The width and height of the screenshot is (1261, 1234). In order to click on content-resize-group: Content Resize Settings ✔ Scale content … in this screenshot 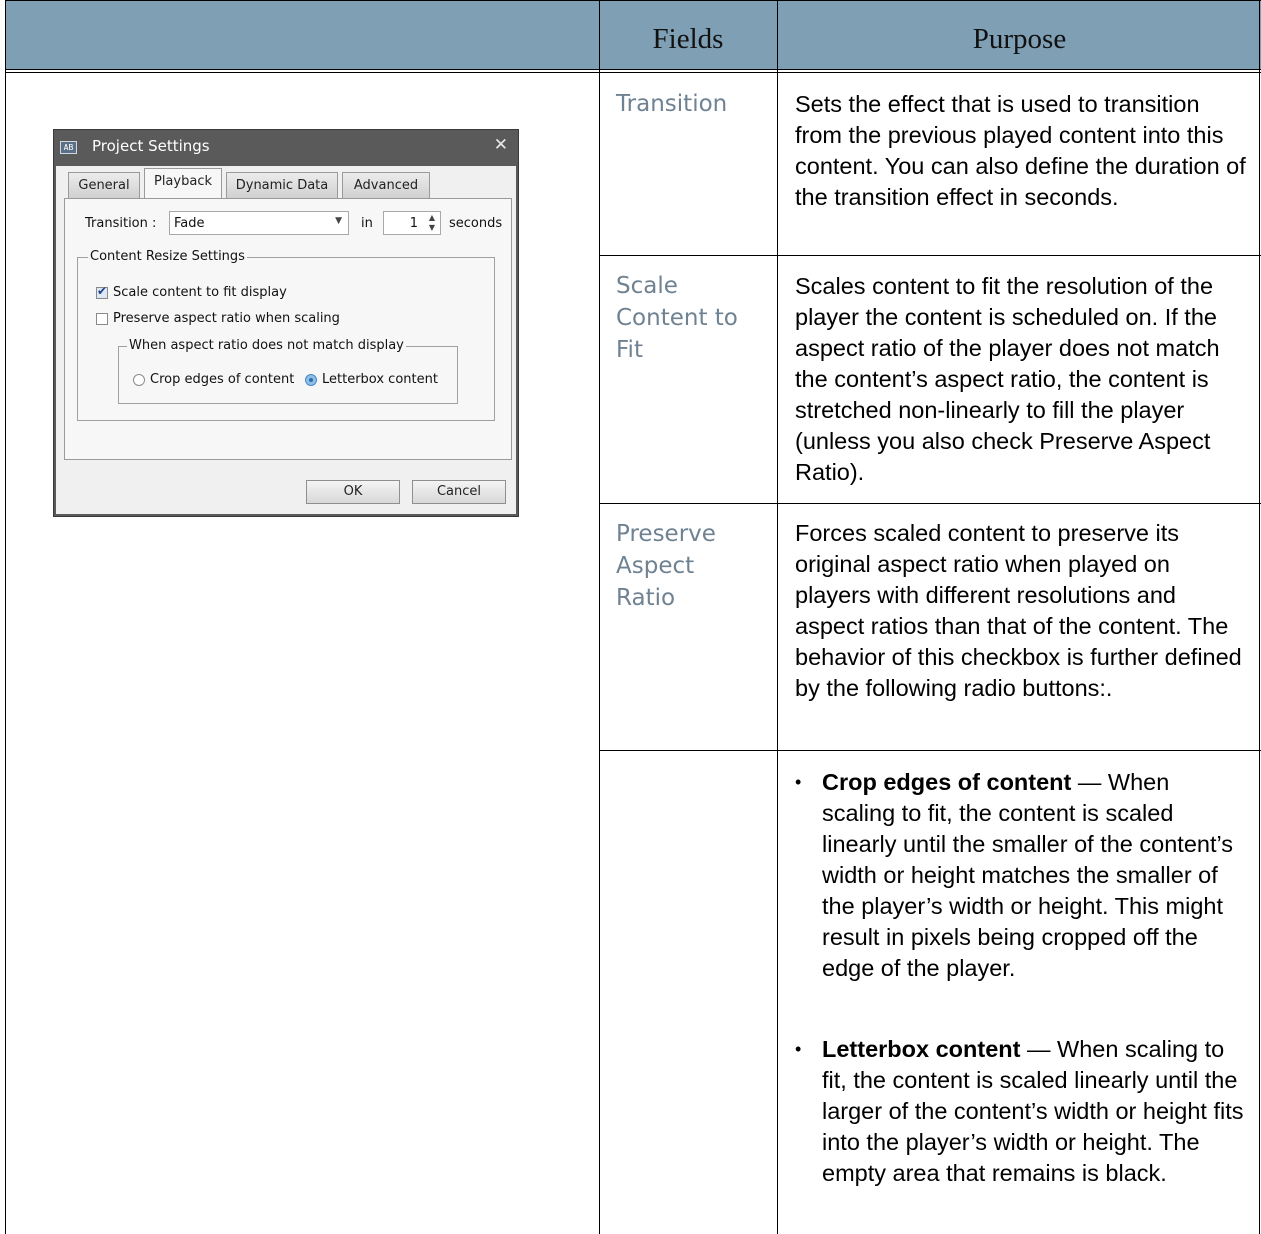, I will do `click(286, 335)`.